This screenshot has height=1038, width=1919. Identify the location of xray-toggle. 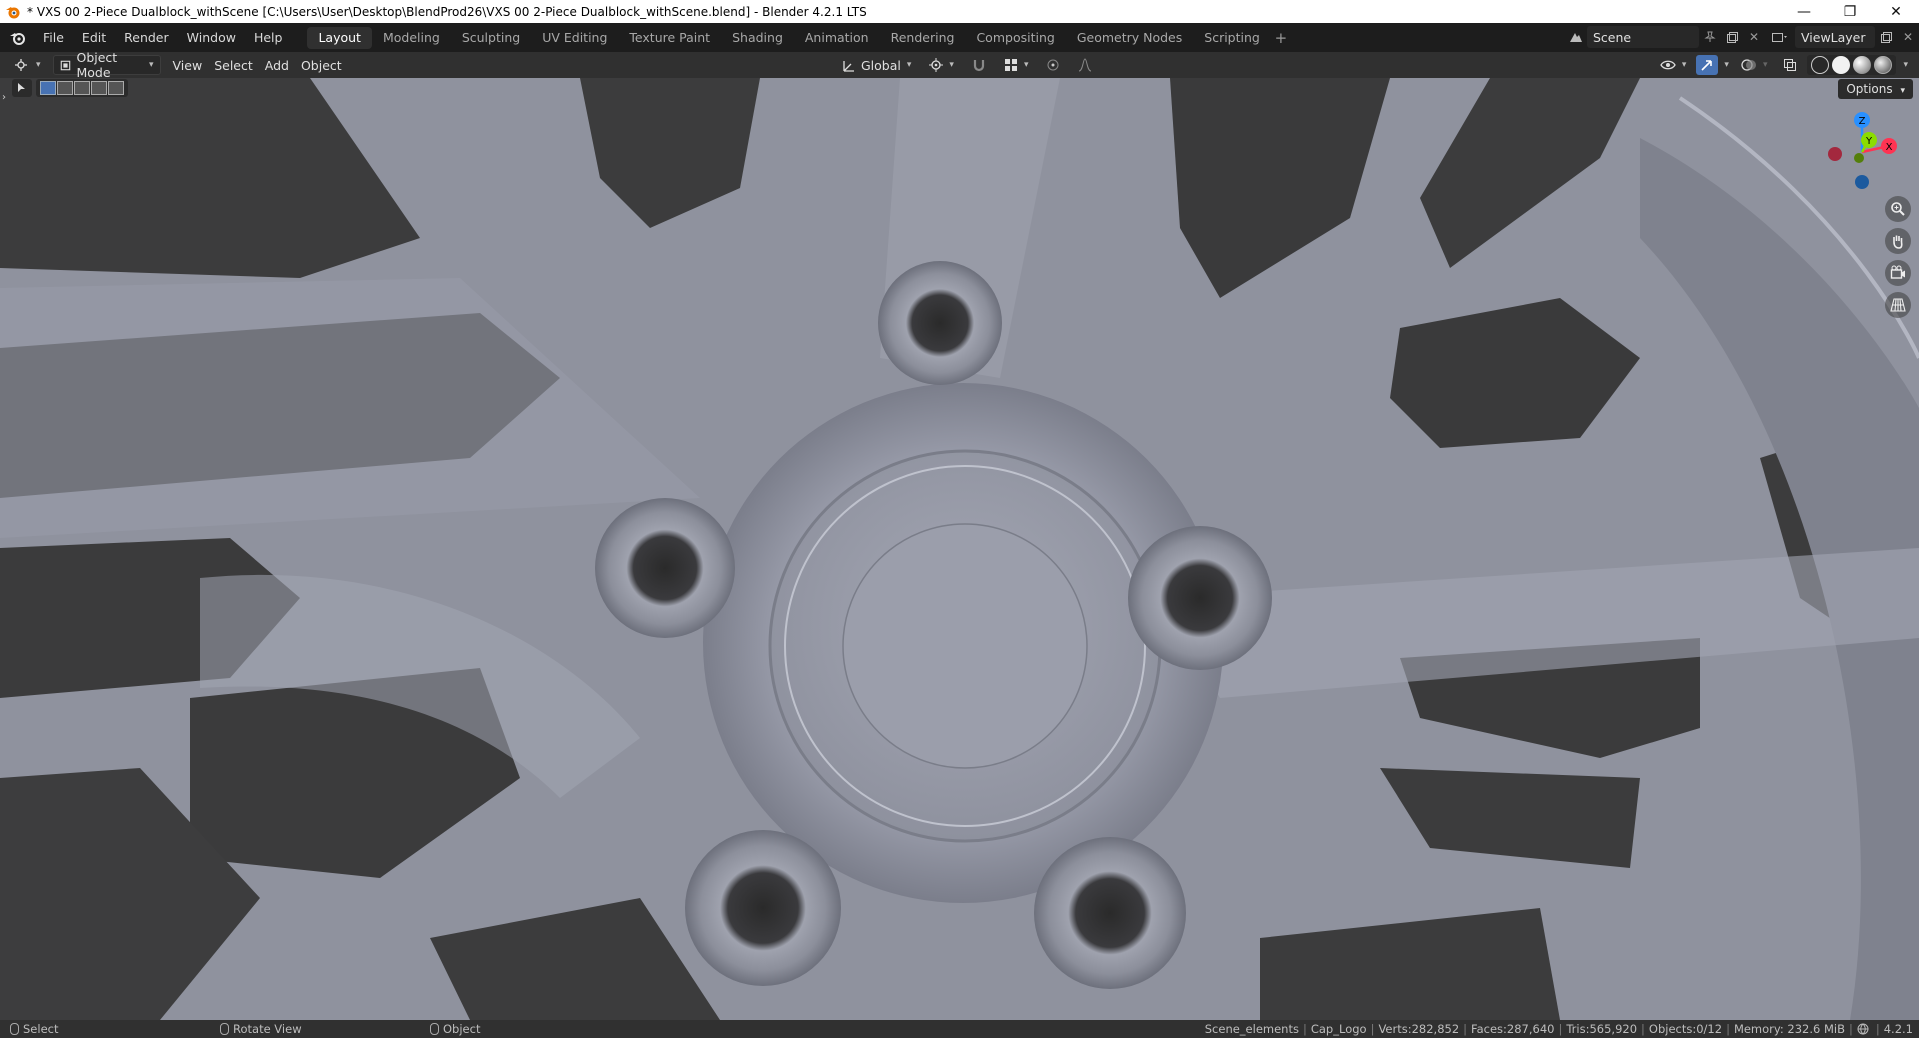
(1790, 65).